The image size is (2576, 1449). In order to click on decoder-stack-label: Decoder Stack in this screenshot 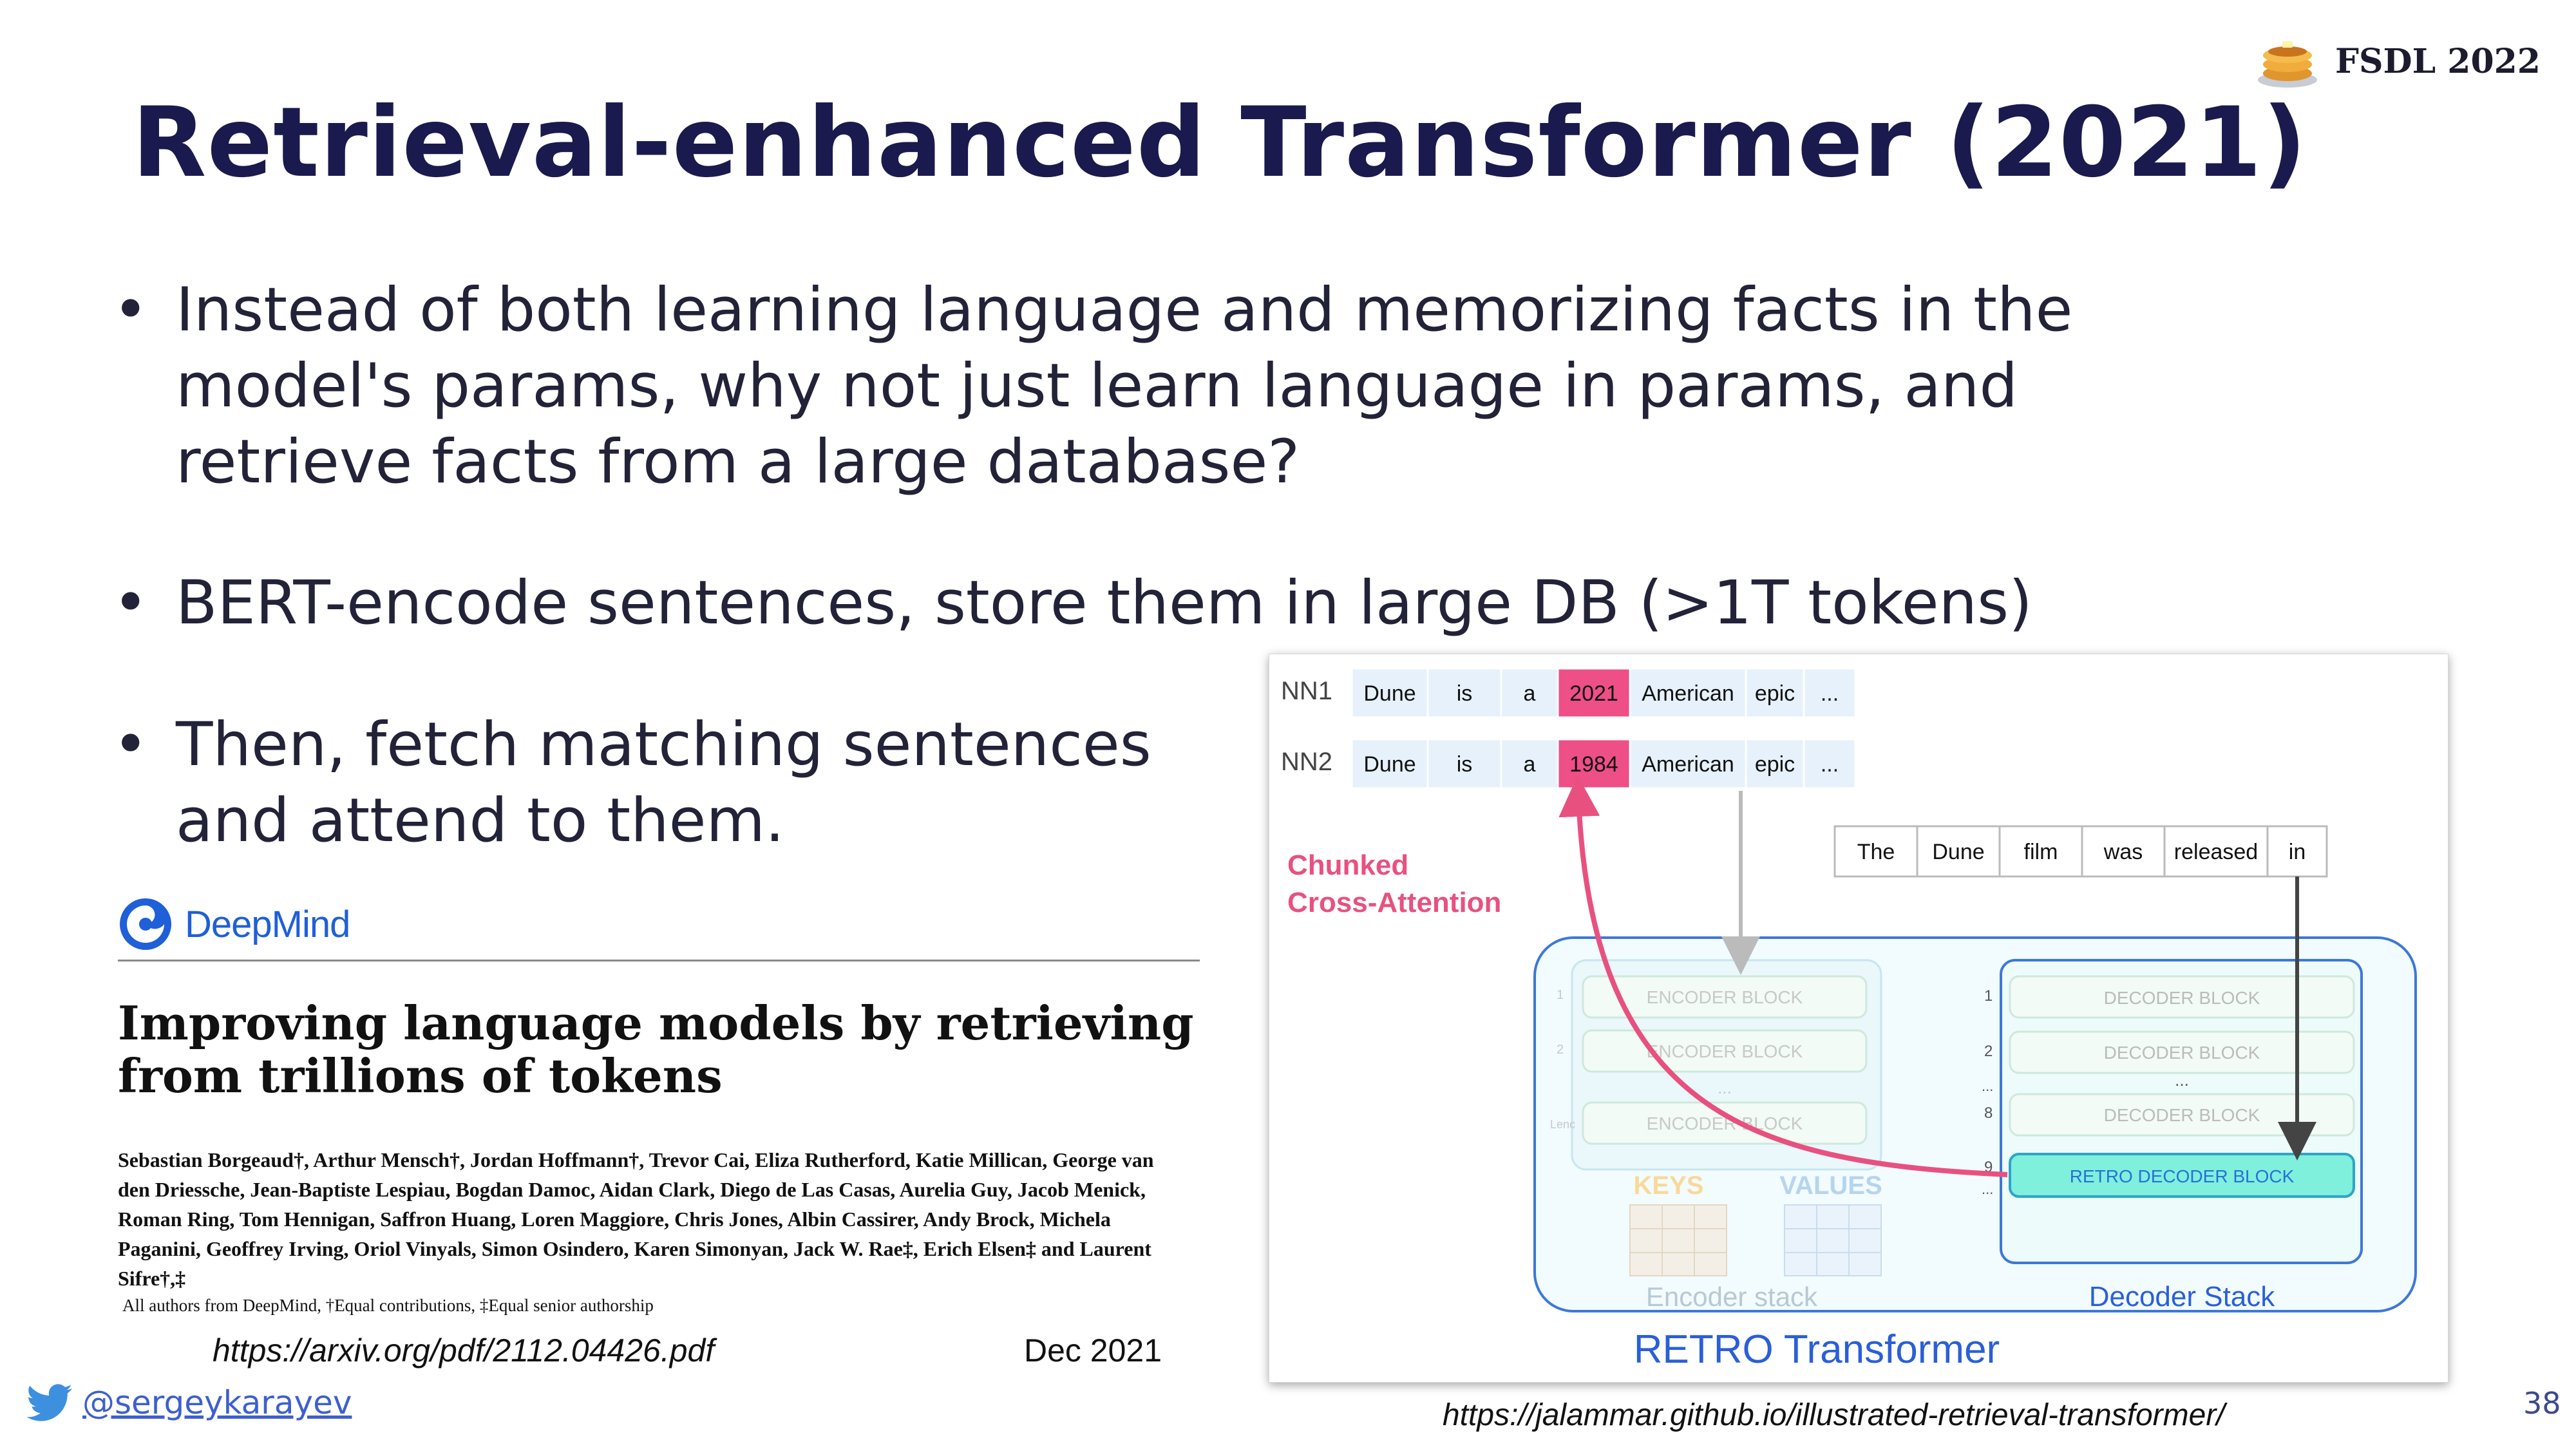, I will do `click(2182, 1296)`.